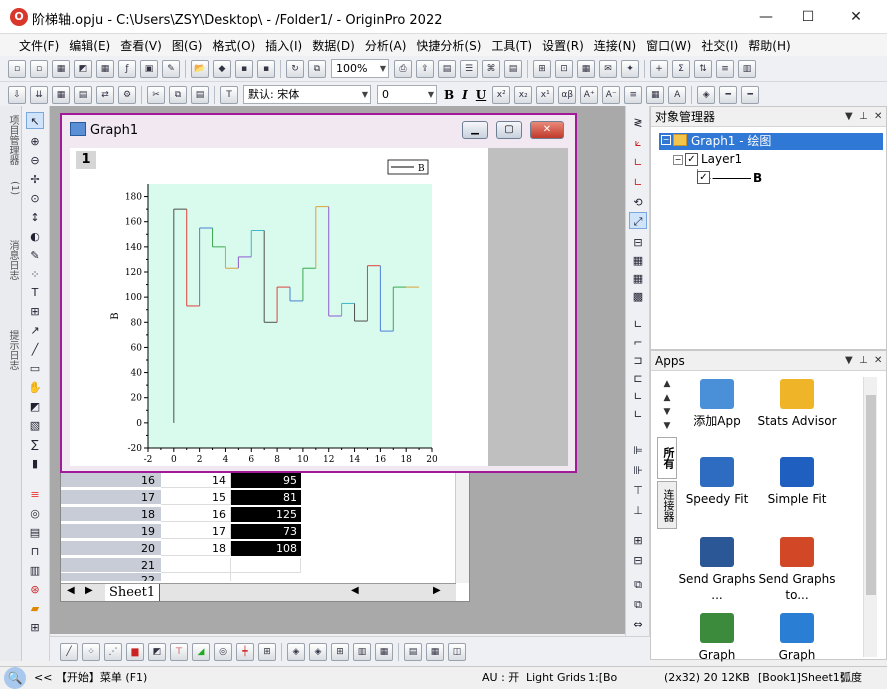  What do you see at coordinates (178, 94) in the screenshot?
I see `copy-icon: ⧉` at bounding box center [178, 94].